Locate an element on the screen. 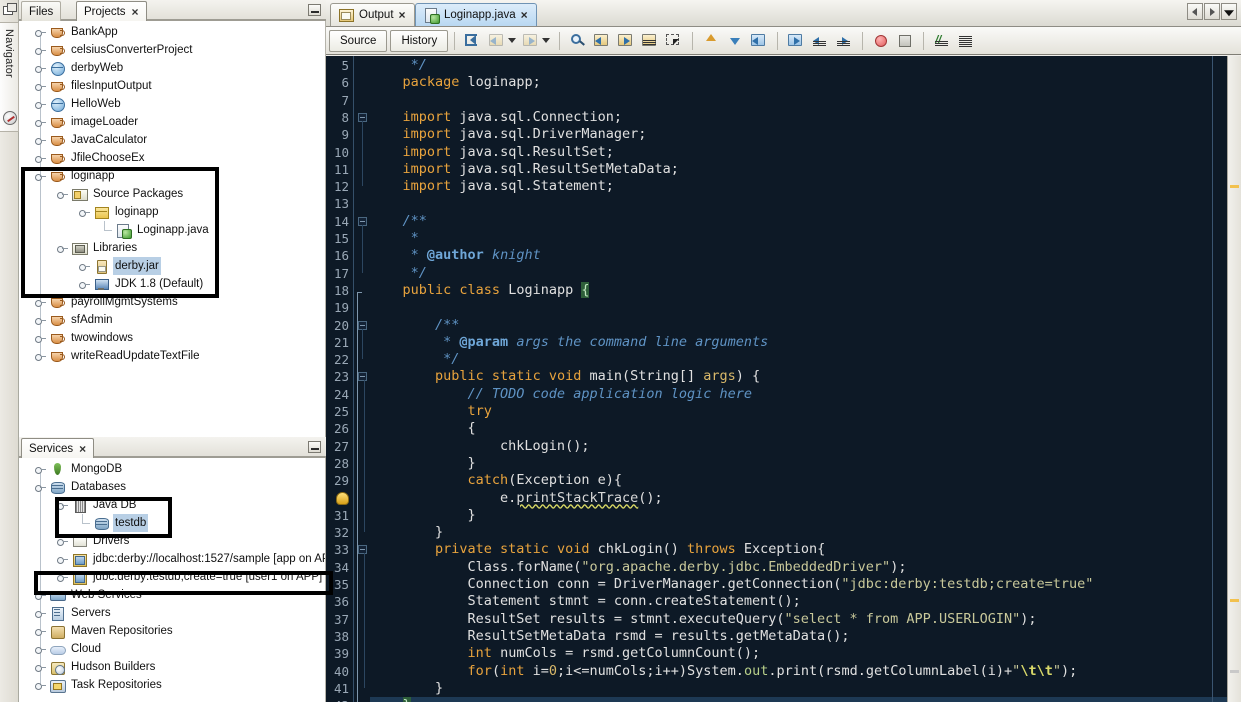 The image size is (1241, 702). tree-item-libraries: Libraries is located at coordinates (98, 248).